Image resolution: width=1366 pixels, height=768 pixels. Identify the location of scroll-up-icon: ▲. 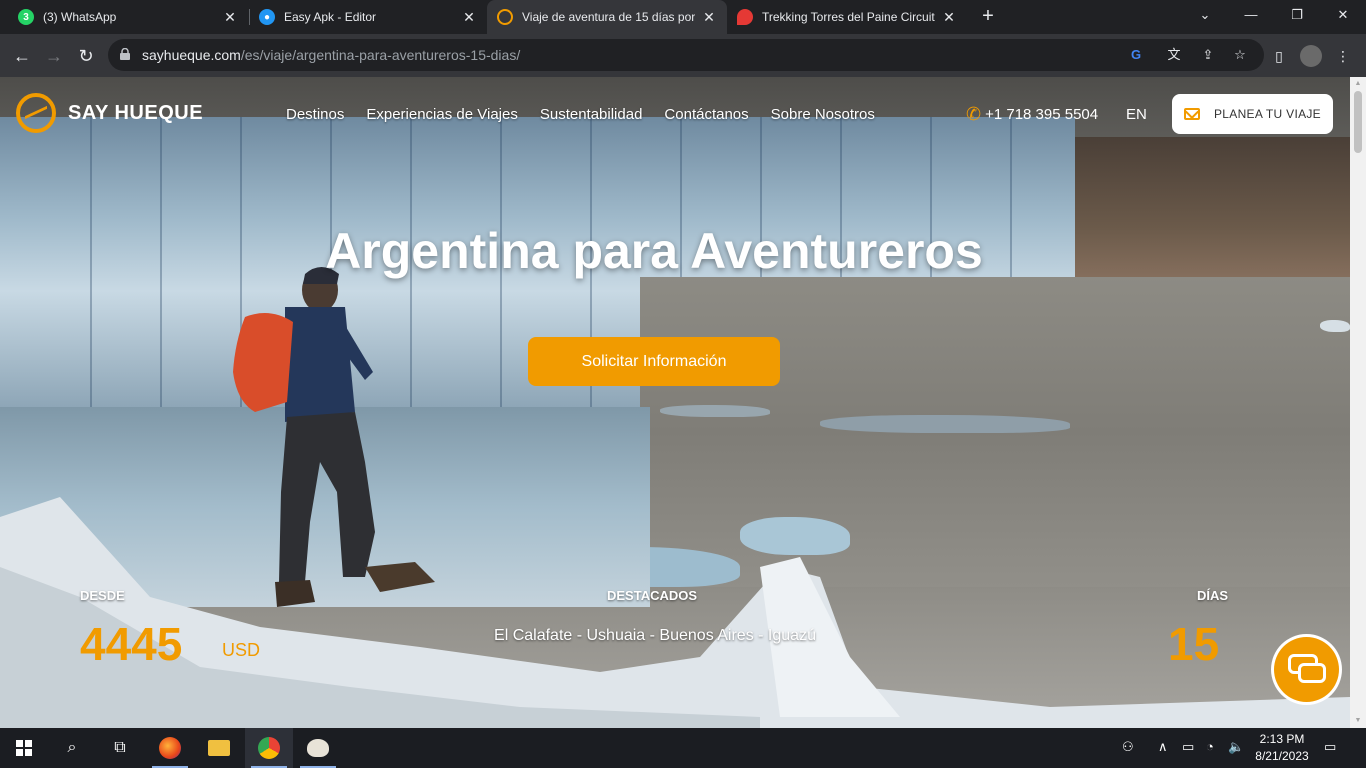
(1358, 84).